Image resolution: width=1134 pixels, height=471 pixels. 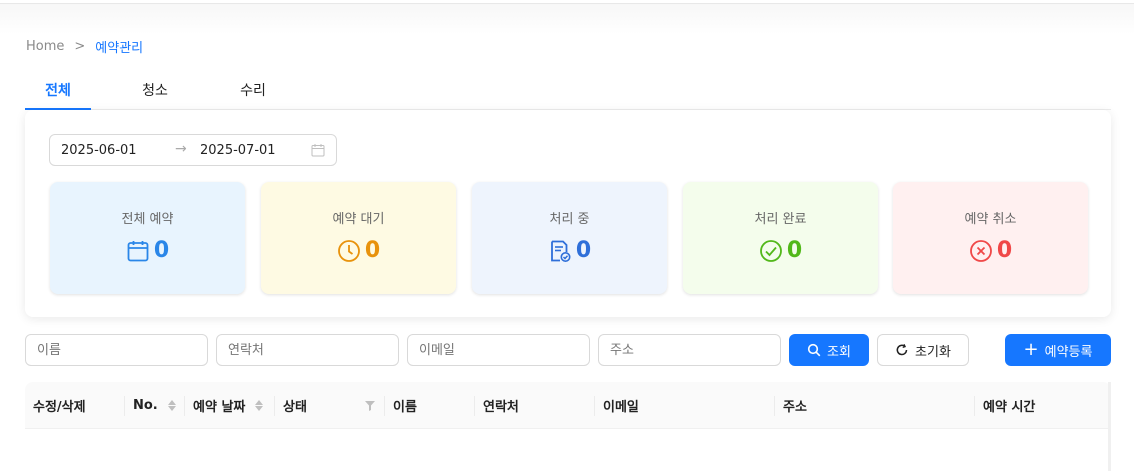 I want to click on clock-icon, so click(x=348, y=250).